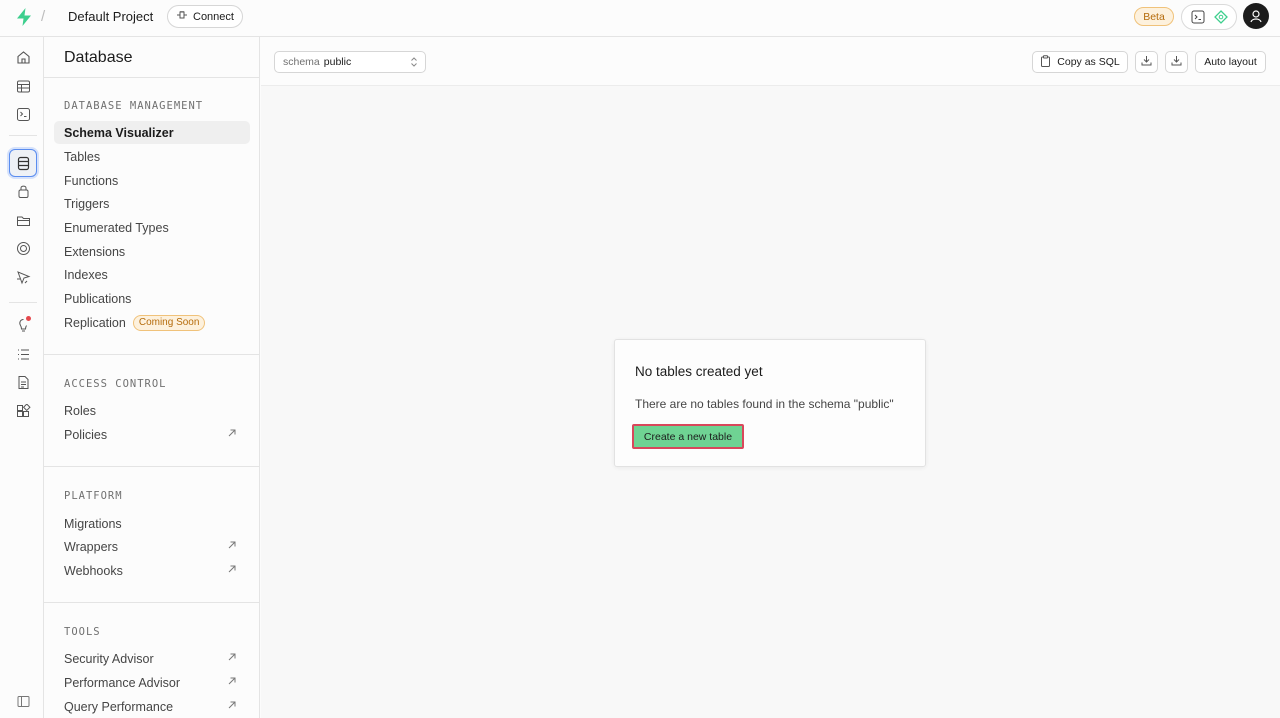 The width and height of the screenshot is (1280, 718). I want to click on edge-functions-icon, so click(23, 248).